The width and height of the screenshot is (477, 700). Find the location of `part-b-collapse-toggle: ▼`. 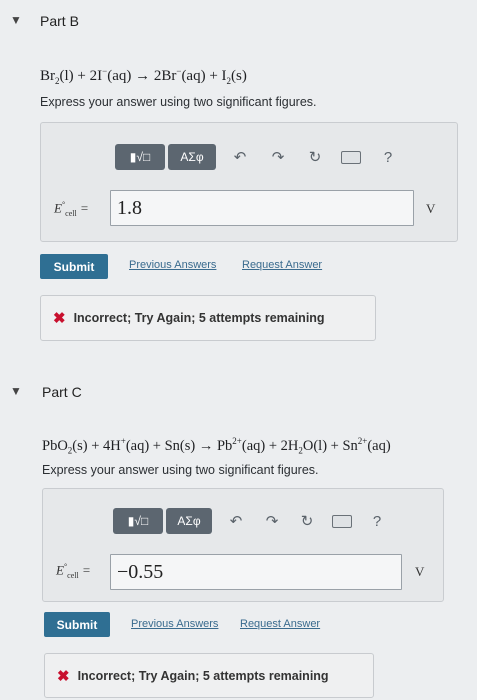

part-b-collapse-toggle: ▼ is located at coordinates (16, 20).